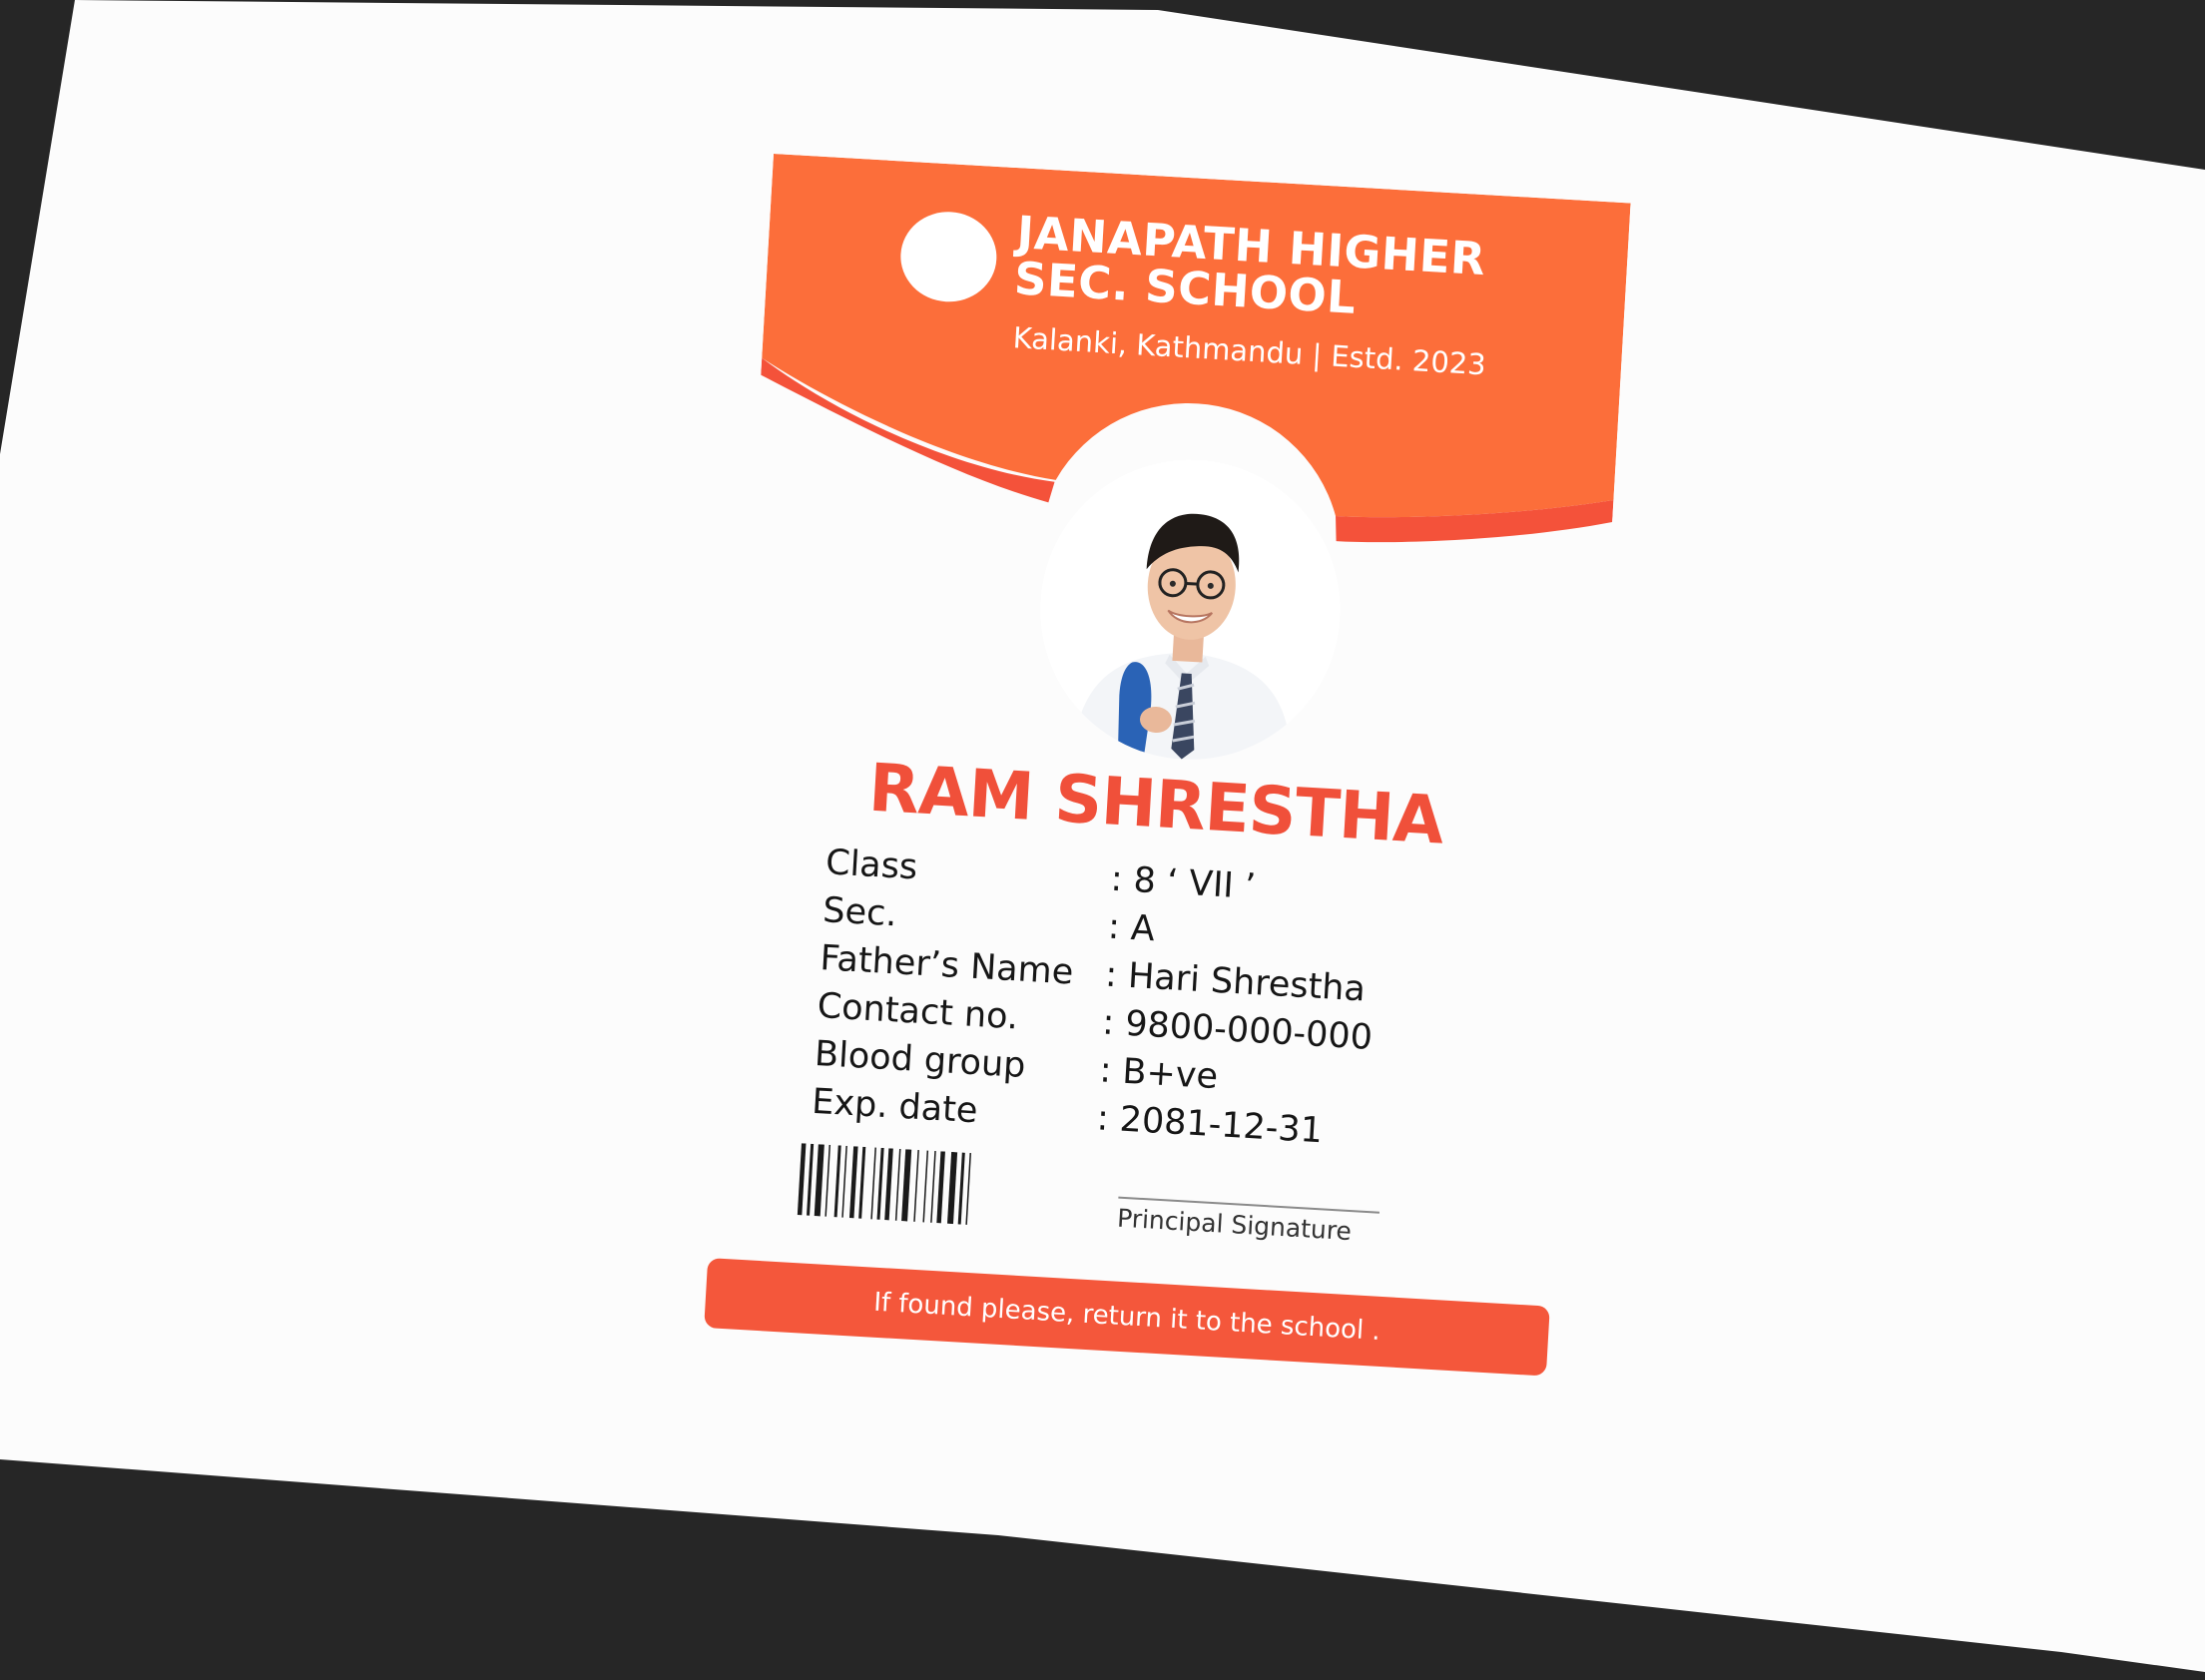  I want to click on detail-label: Sec., so click(860, 912).